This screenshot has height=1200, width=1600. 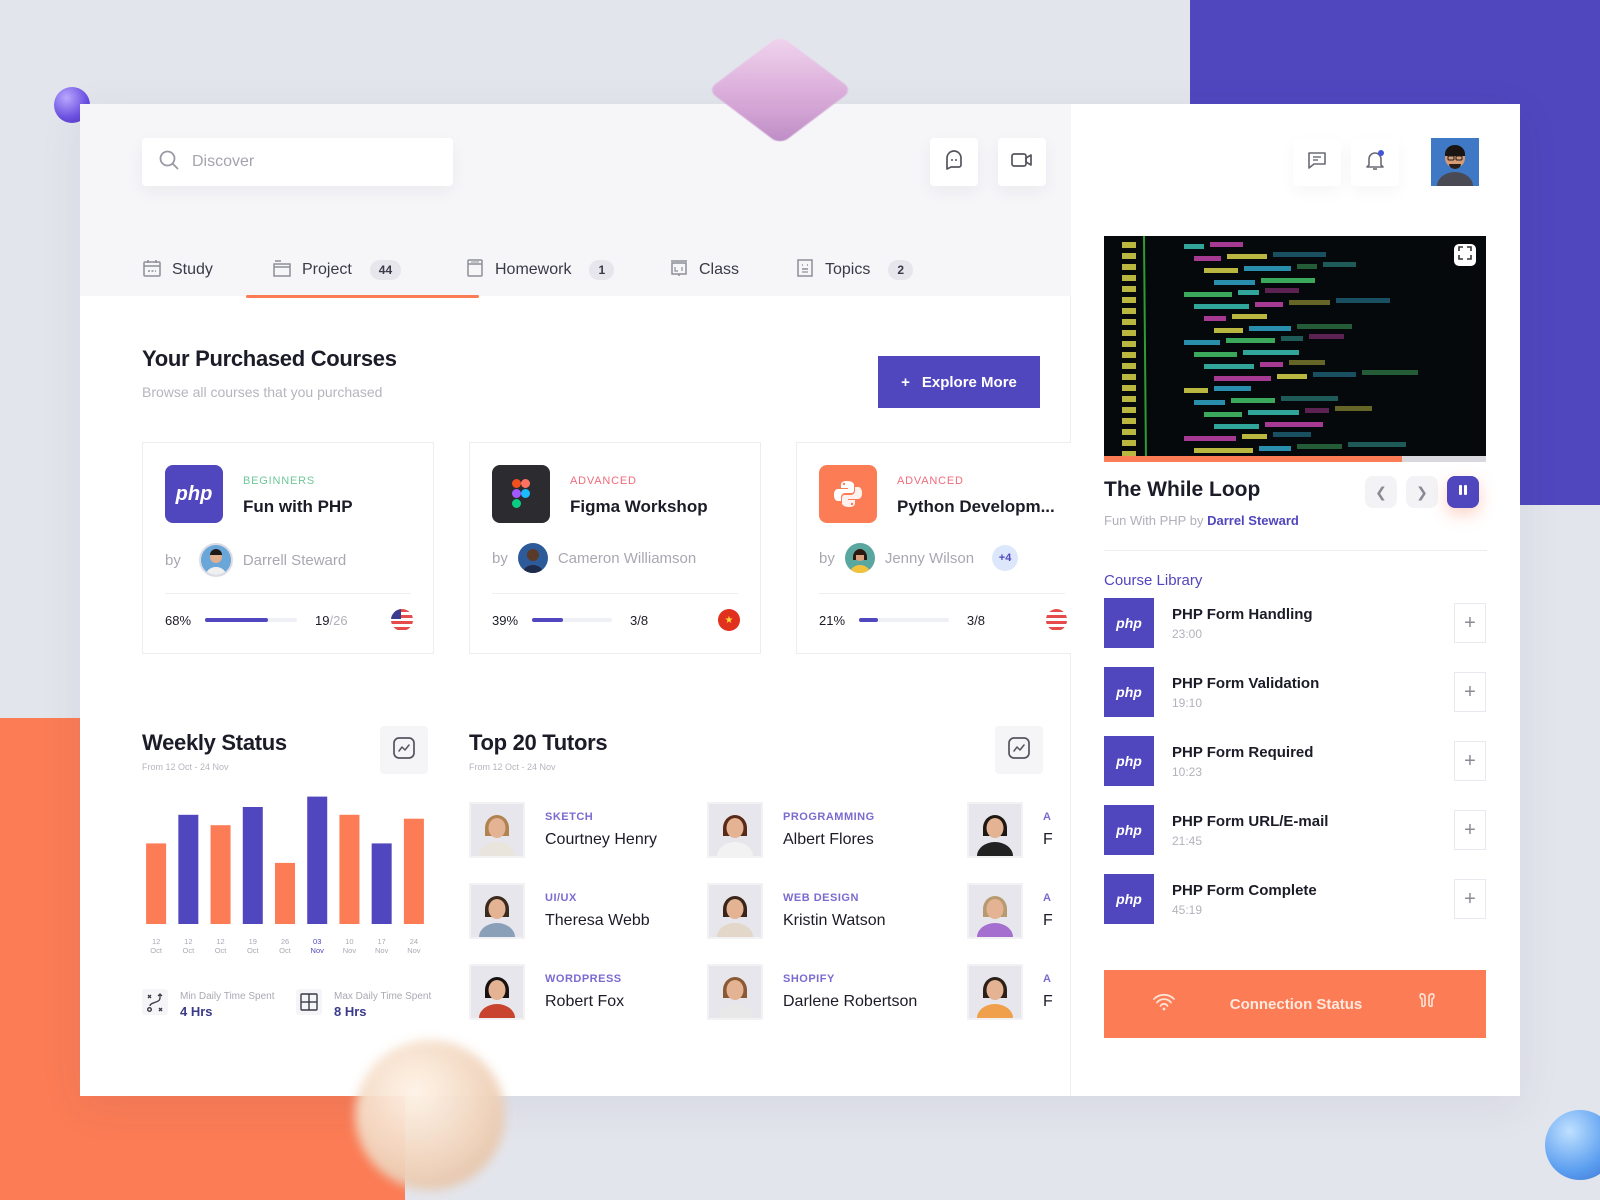 What do you see at coordinates (1005, 558) in the screenshot?
I see `more-authors-badge: +4` at bounding box center [1005, 558].